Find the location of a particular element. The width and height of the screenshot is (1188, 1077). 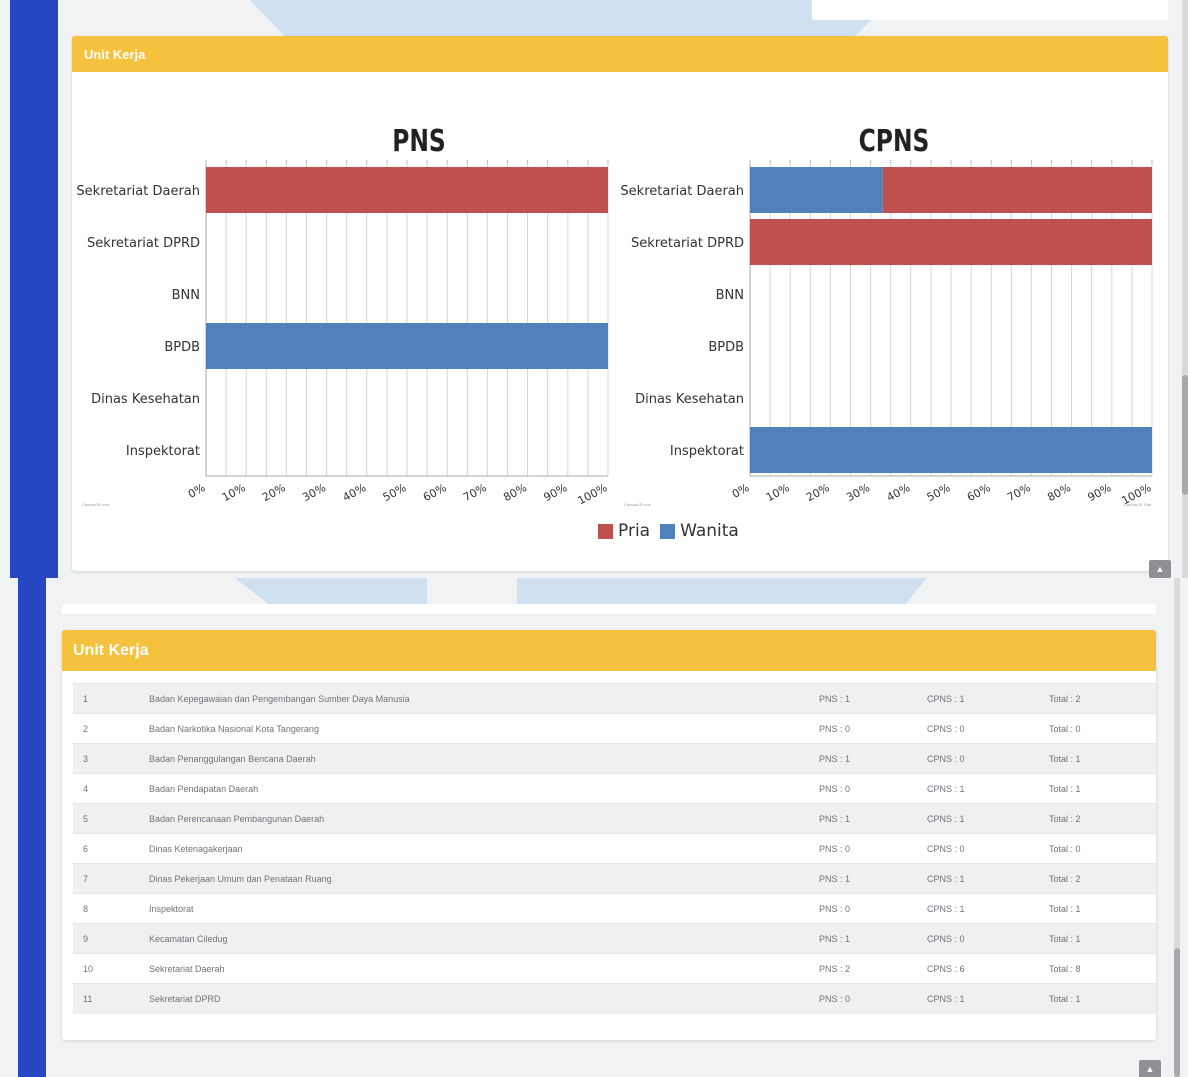

row-number: 1 is located at coordinates (106, 698).